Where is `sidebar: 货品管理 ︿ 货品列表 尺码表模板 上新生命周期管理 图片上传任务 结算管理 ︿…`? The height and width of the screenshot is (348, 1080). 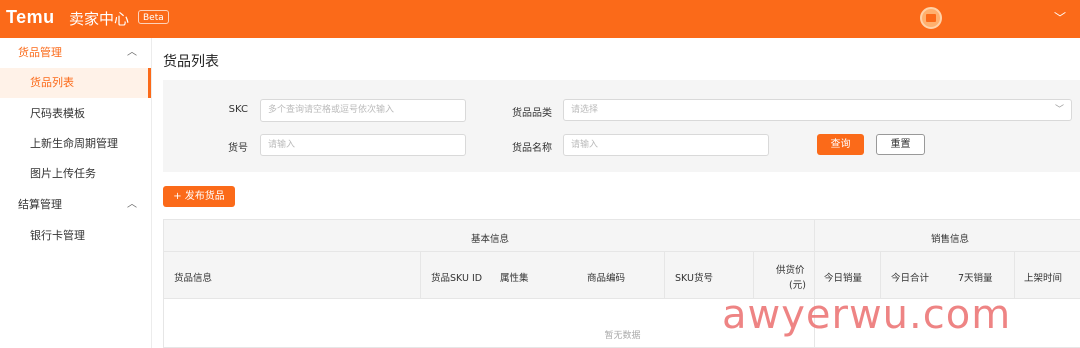
sidebar: 货品管理 ︿ 货品列表 尺码表模板 上新生命周期管理 图片上传任务 结算管理 ︿… is located at coordinates (76, 193).